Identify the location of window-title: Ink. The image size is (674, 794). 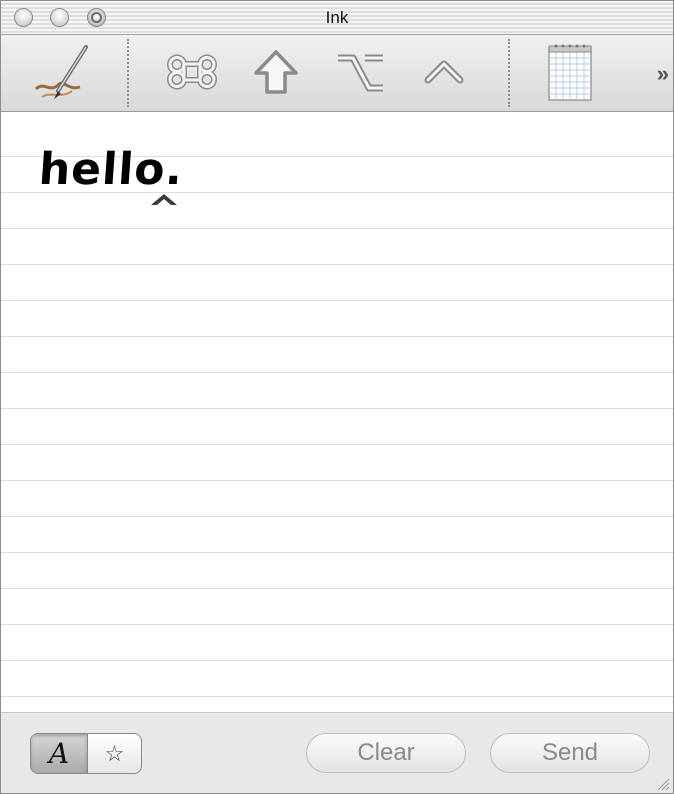
(337, 17).